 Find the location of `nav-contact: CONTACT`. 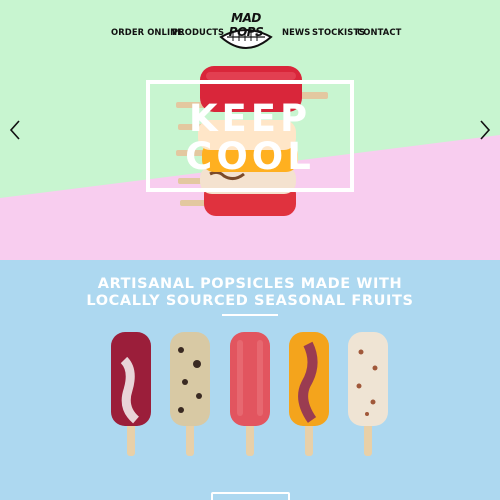

nav-contact: CONTACT is located at coordinates (379, 32).